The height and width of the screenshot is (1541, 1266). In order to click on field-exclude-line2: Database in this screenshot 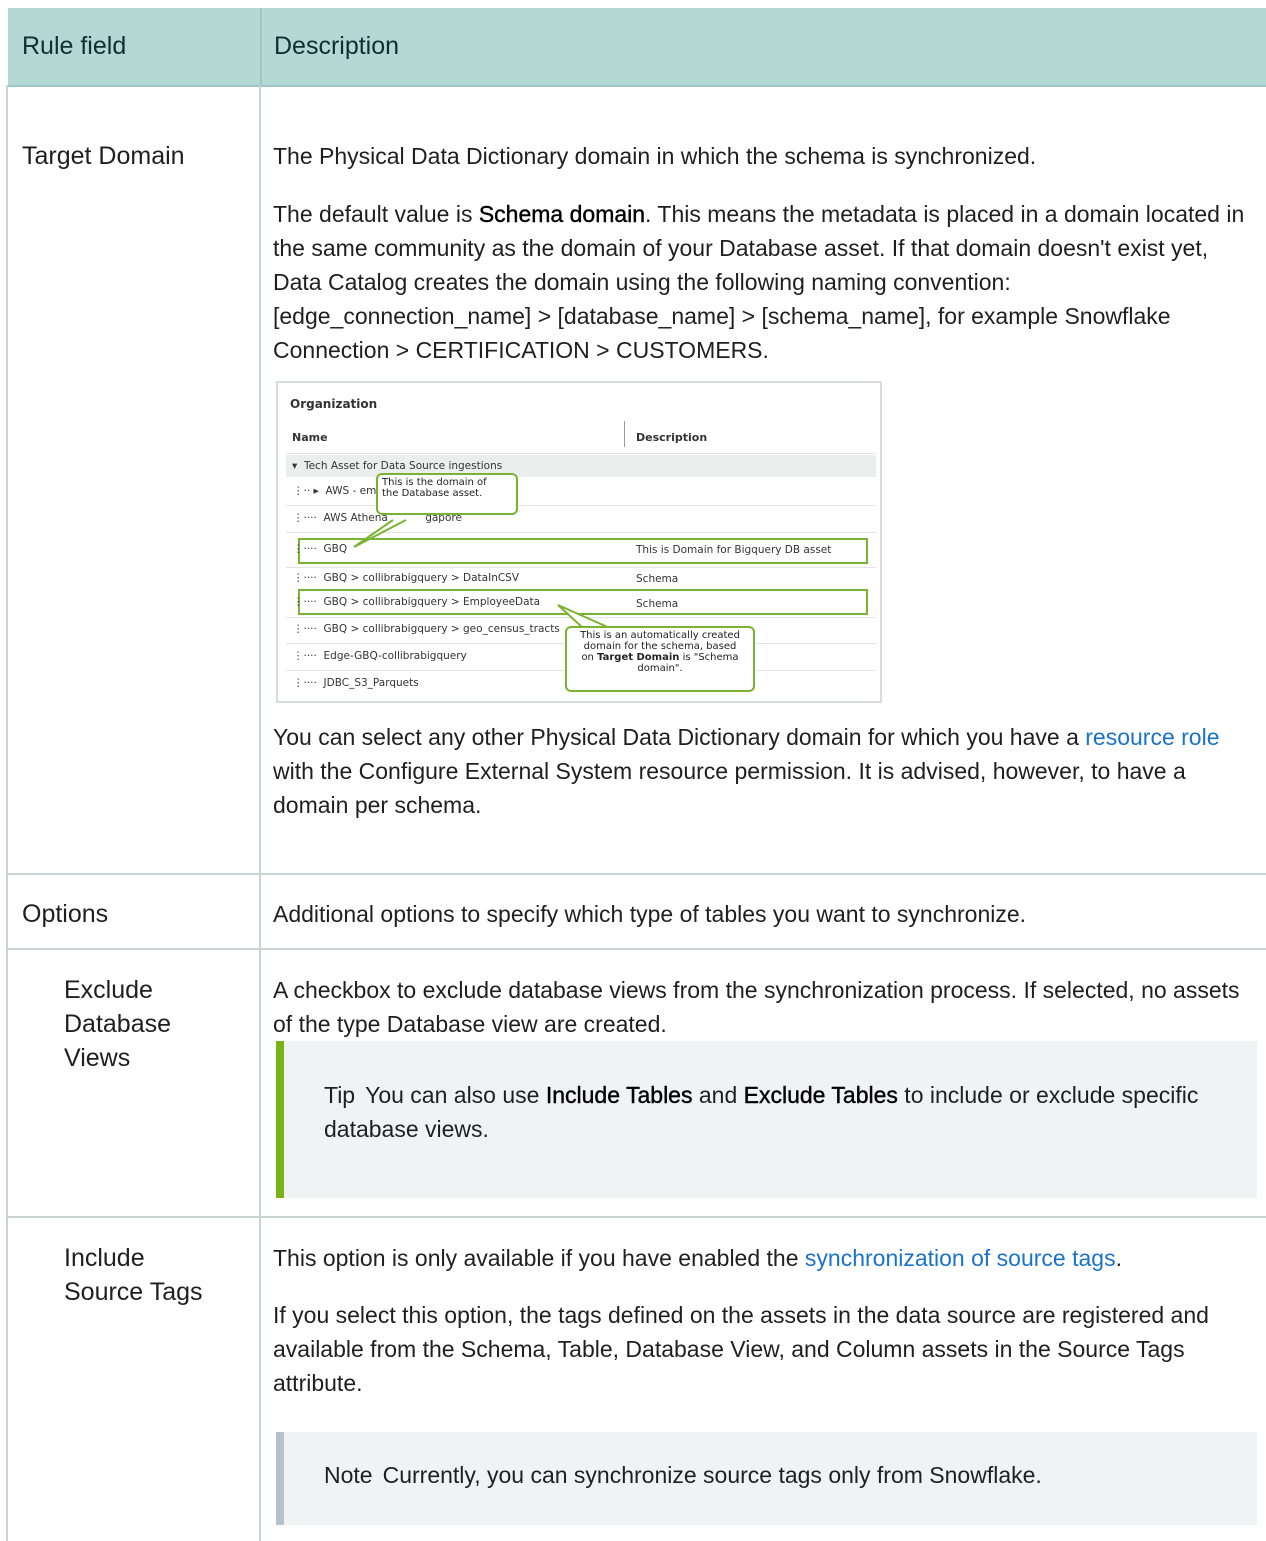, I will do `click(118, 1024)`.